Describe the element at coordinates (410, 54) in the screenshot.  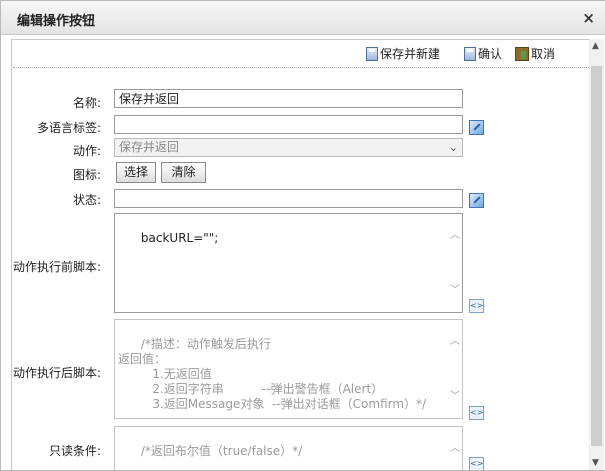
I see `save-and-new-label: 保存并新建` at that location.